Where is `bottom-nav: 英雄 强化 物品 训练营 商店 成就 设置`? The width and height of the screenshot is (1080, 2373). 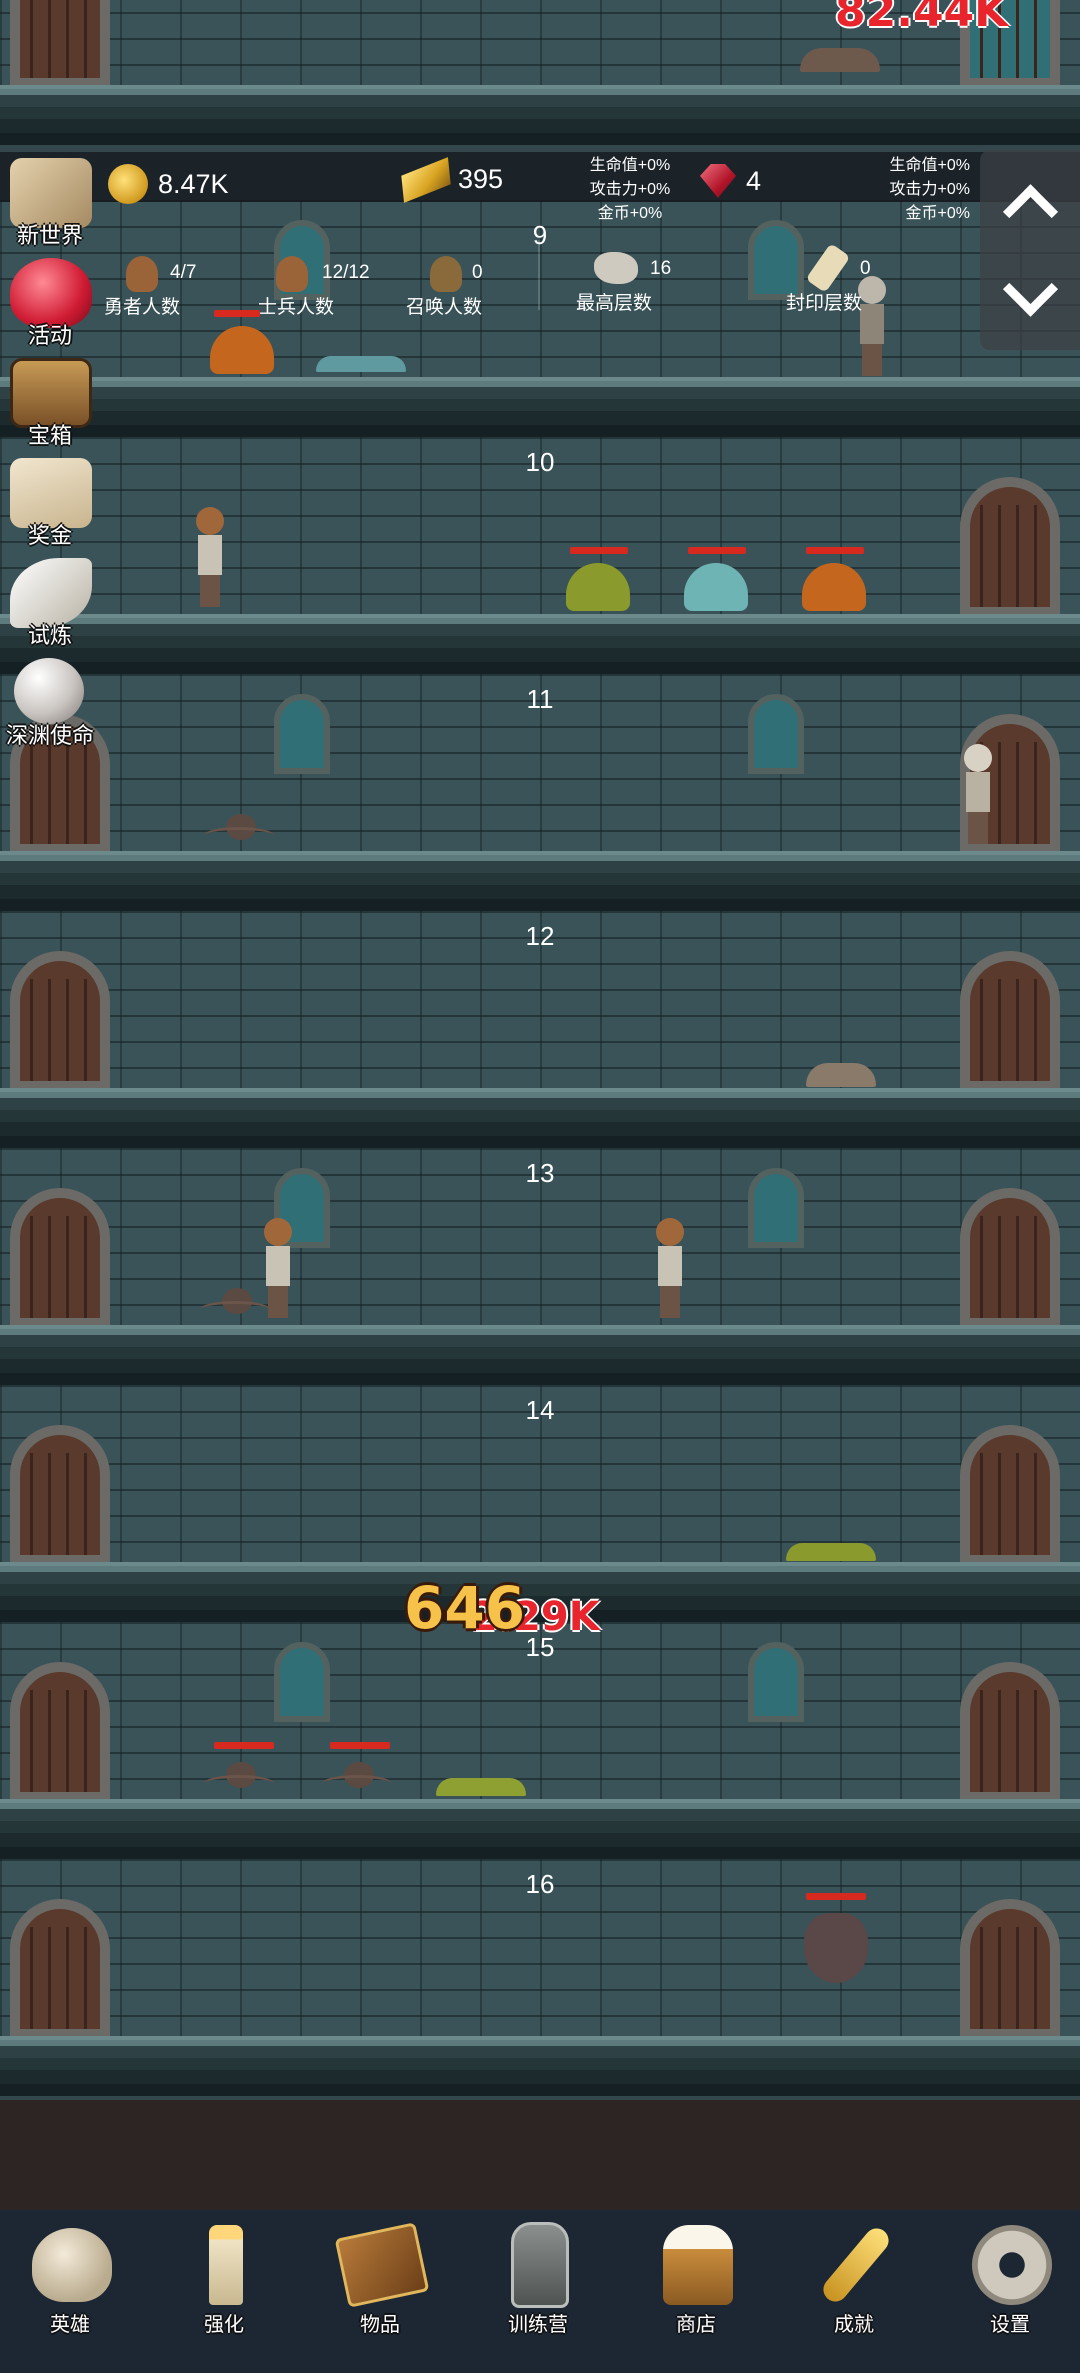
bottom-nav: 英雄 强化 物品 训练营 商店 成就 设置 is located at coordinates (540, 2291).